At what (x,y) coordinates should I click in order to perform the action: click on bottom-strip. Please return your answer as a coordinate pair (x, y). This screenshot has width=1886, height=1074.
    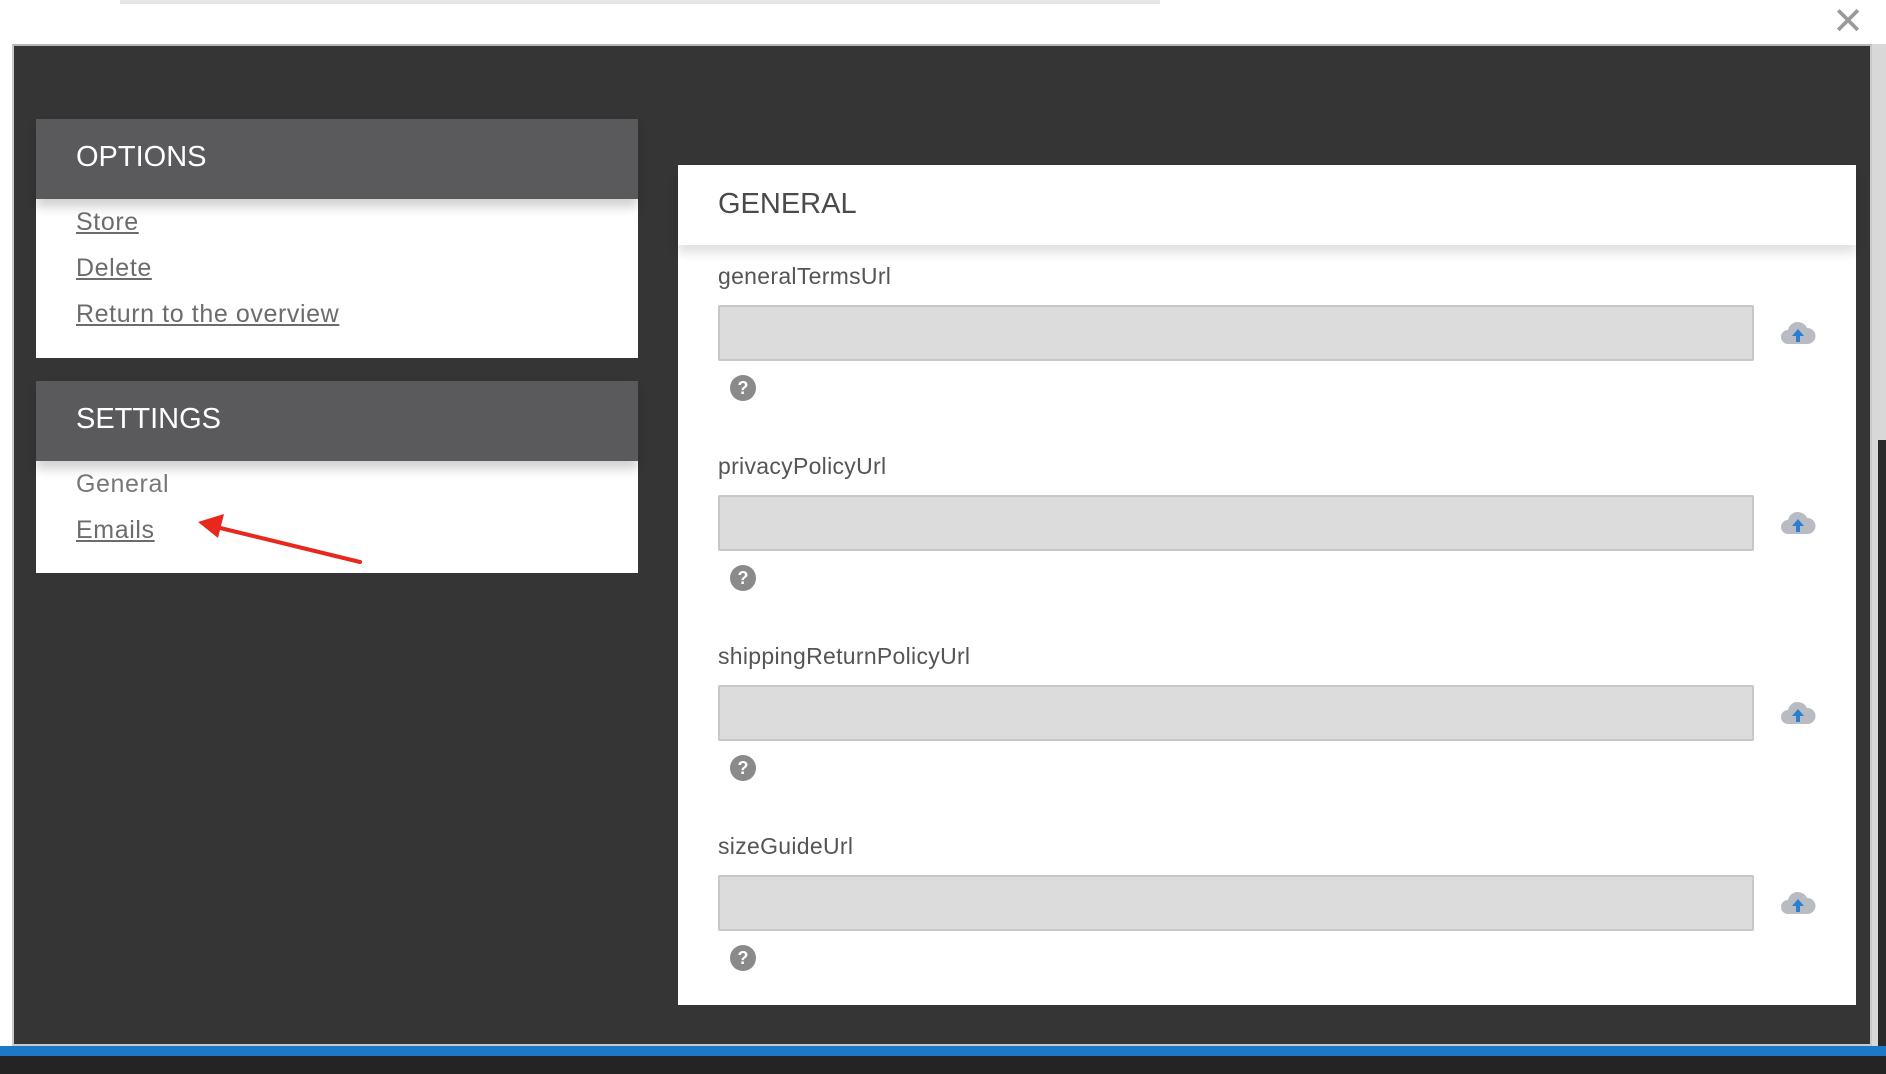
    Looking at the image, I should click on (943, 1065).